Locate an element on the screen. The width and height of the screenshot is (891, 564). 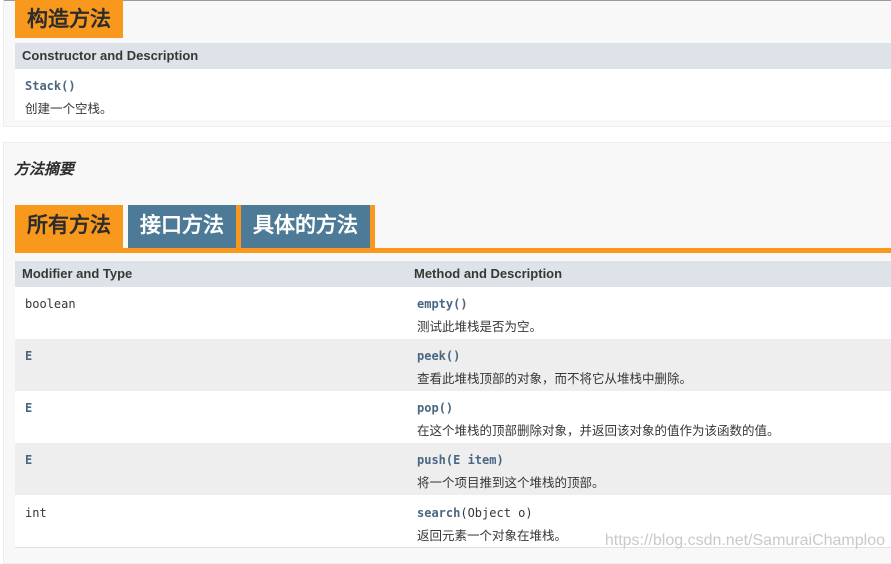
method-link-peek: peek is located at coordinates (431, 356).